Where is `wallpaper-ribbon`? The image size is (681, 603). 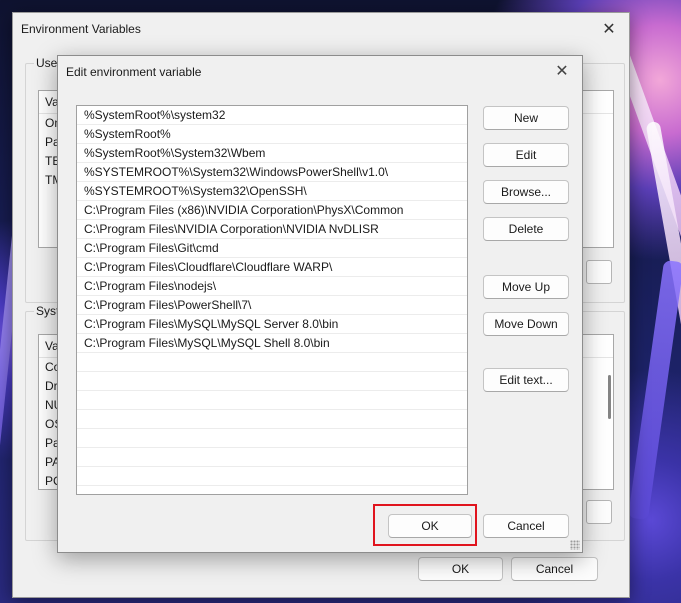 wallpaper-ribbon is located at coordinates (654, 390).